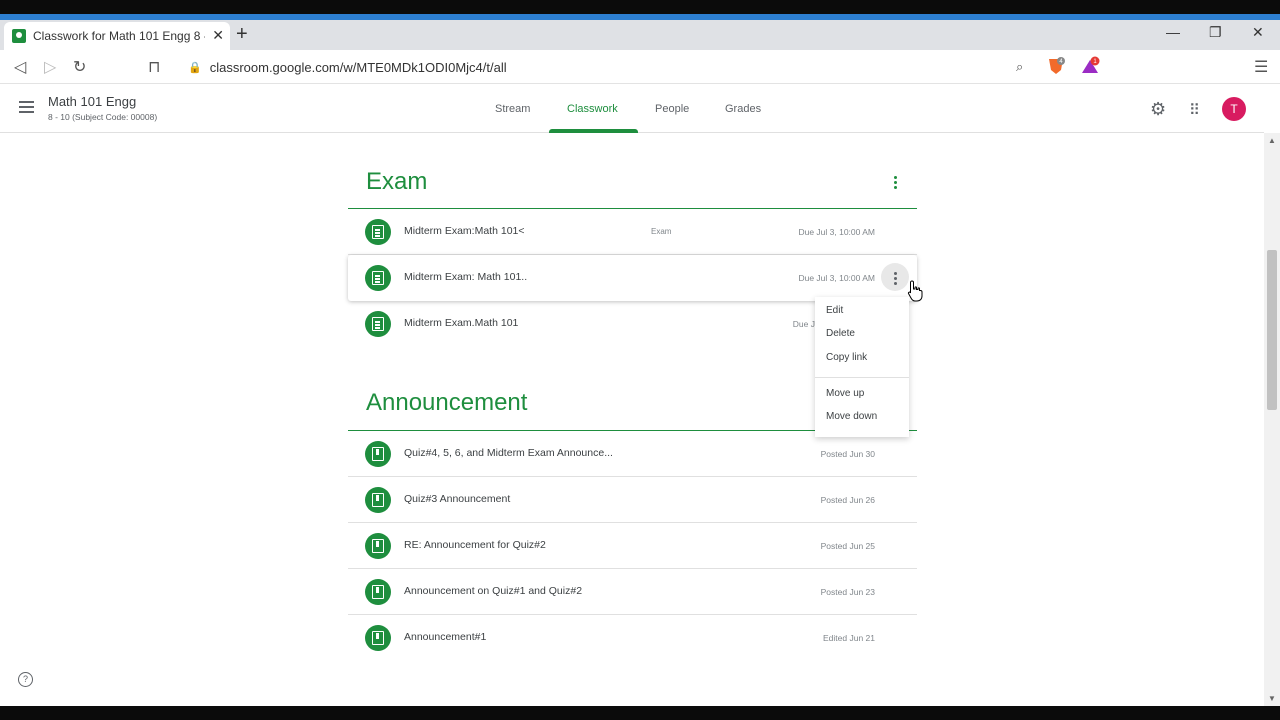 The width and height of the screenshot is (1280, 720). Describe the element at coordinates (840, 333) in the screenshot. I see `menu-item-delete: Delete` at that location.